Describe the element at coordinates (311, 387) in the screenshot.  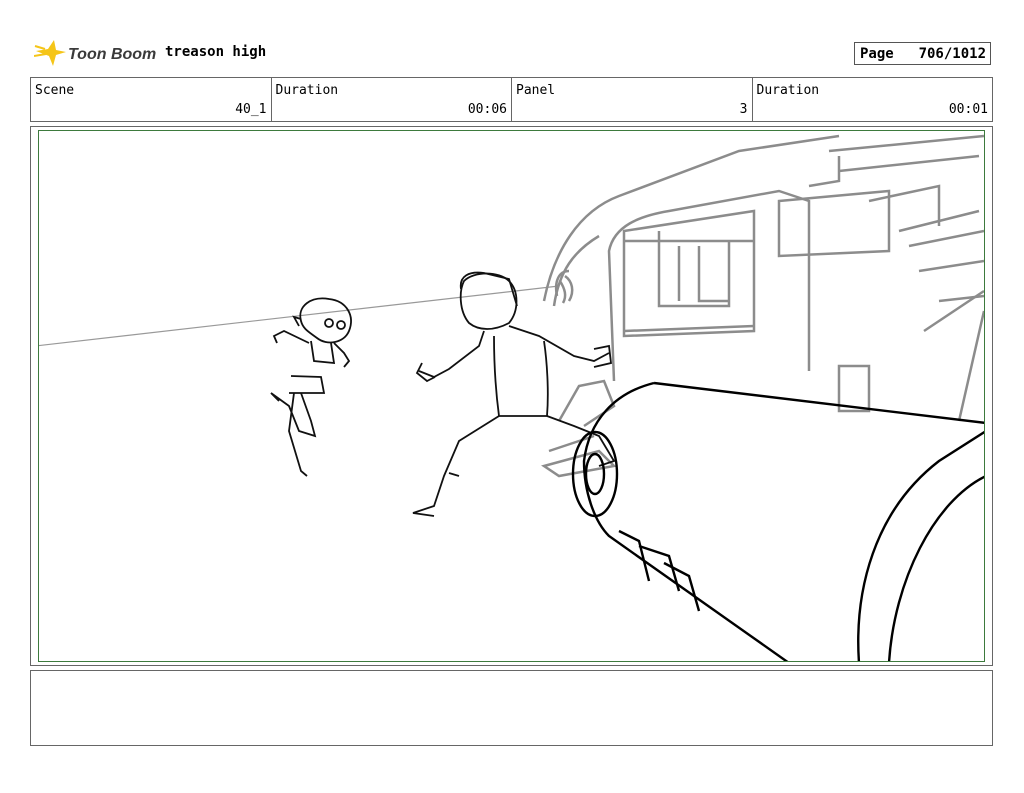
I see `girl-character-sketch` at that location.